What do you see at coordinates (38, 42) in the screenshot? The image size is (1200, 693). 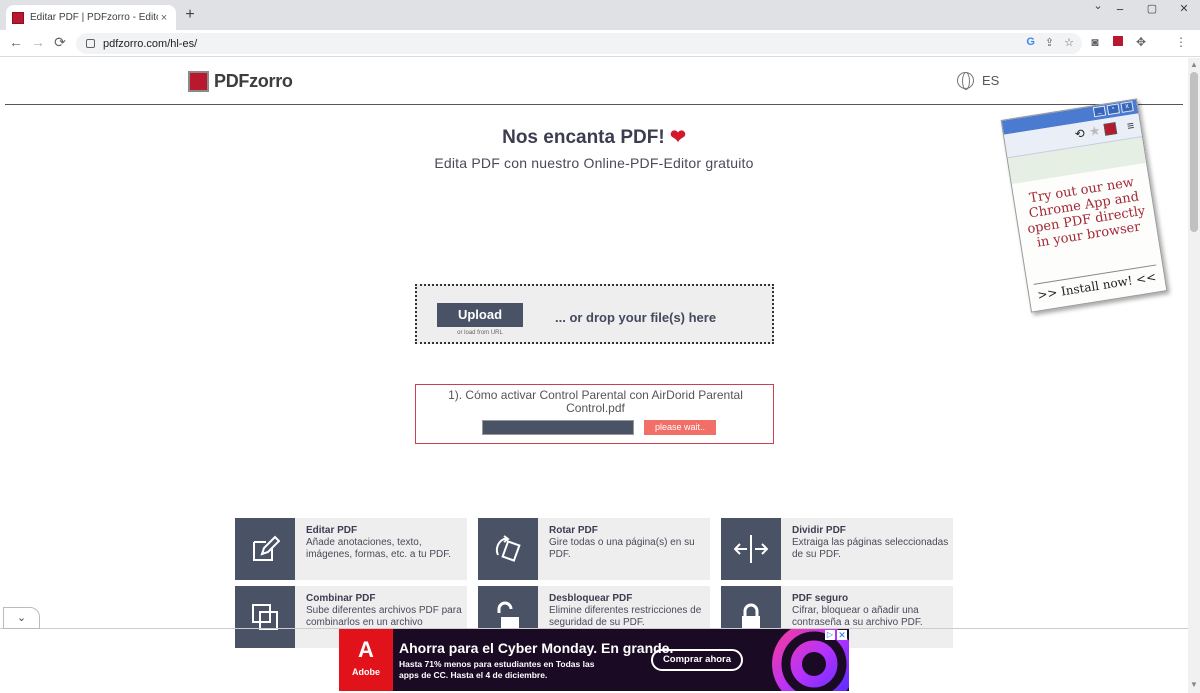 I see `forward-button: →` at bounding box center [38, 42].